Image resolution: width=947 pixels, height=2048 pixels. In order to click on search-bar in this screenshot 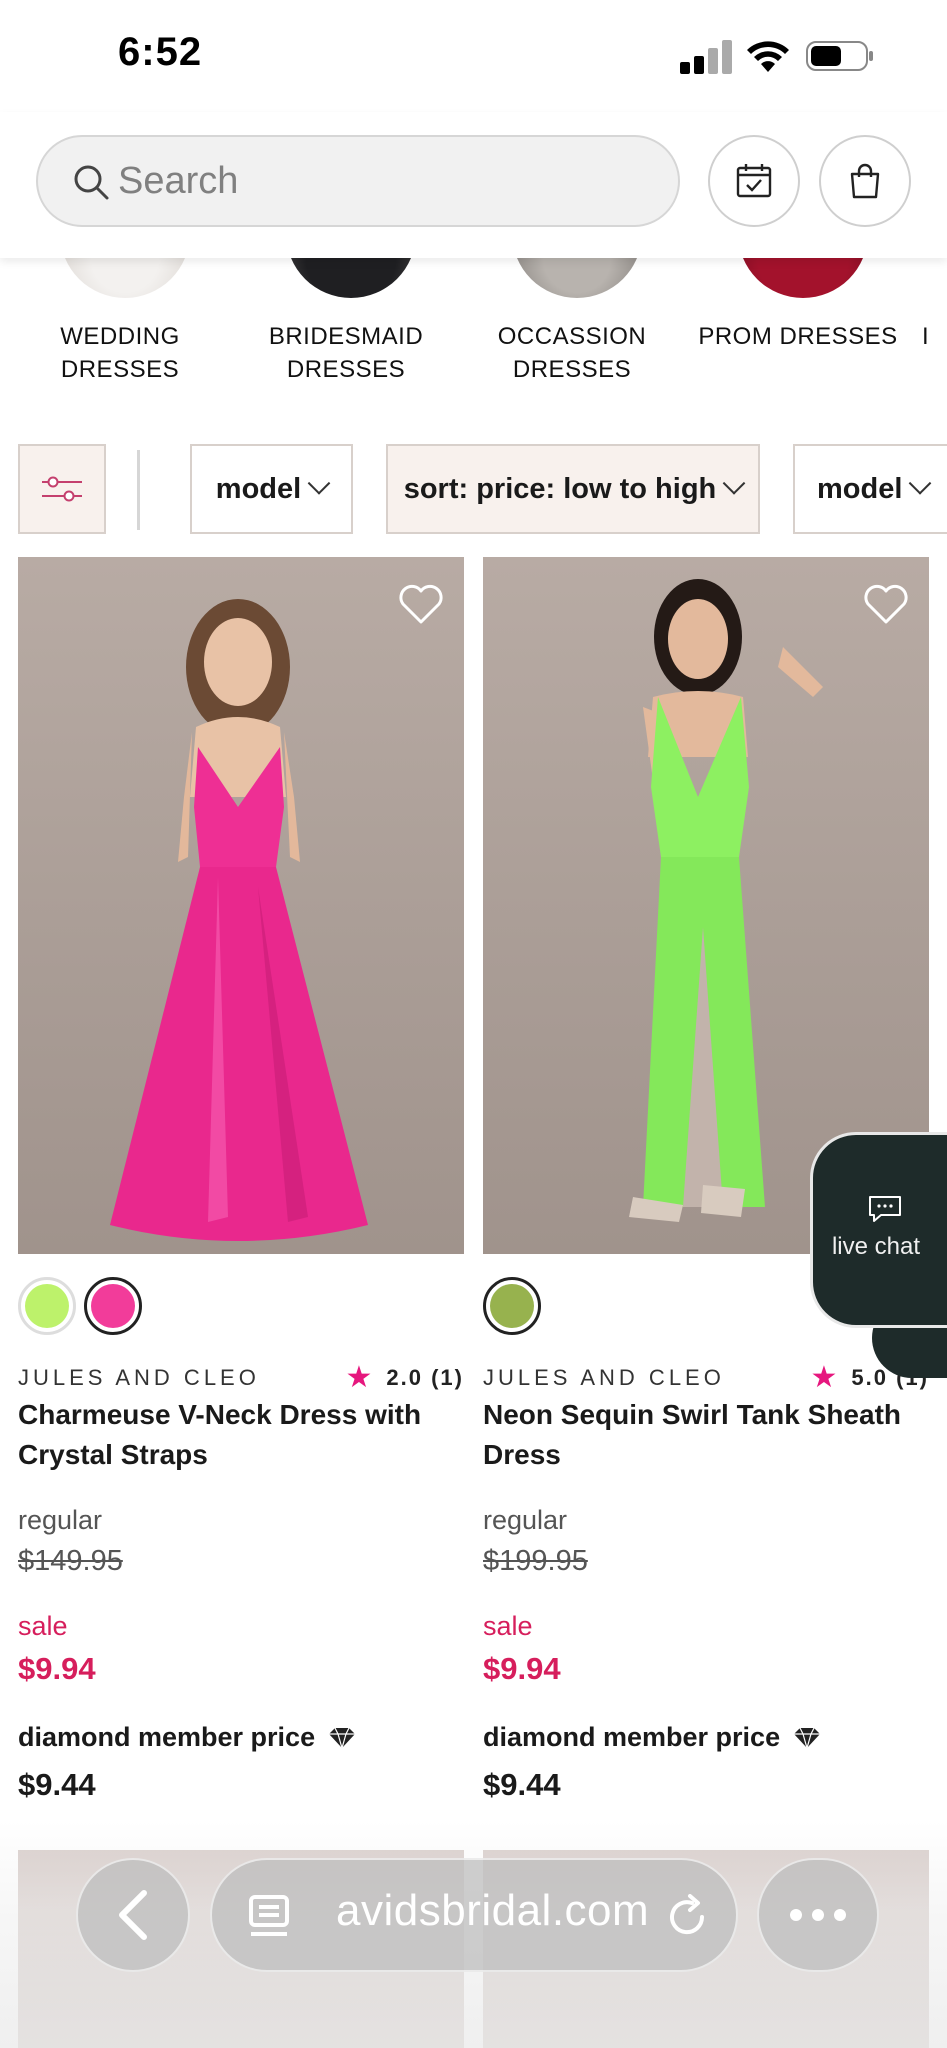, I will do `click(358, 181)`.